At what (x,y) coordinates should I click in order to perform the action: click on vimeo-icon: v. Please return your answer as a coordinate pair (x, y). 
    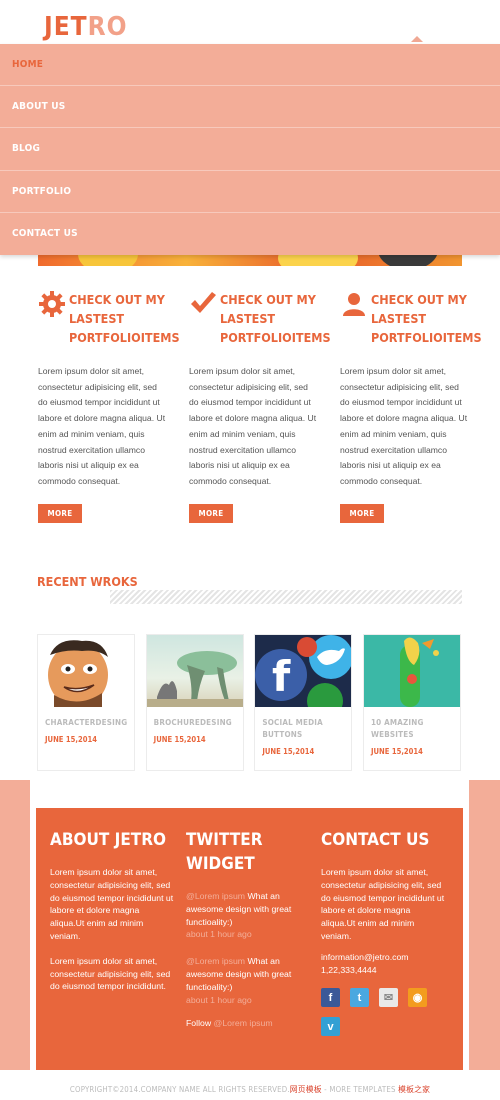
    Looking at the image, I should click on (330, 1027).